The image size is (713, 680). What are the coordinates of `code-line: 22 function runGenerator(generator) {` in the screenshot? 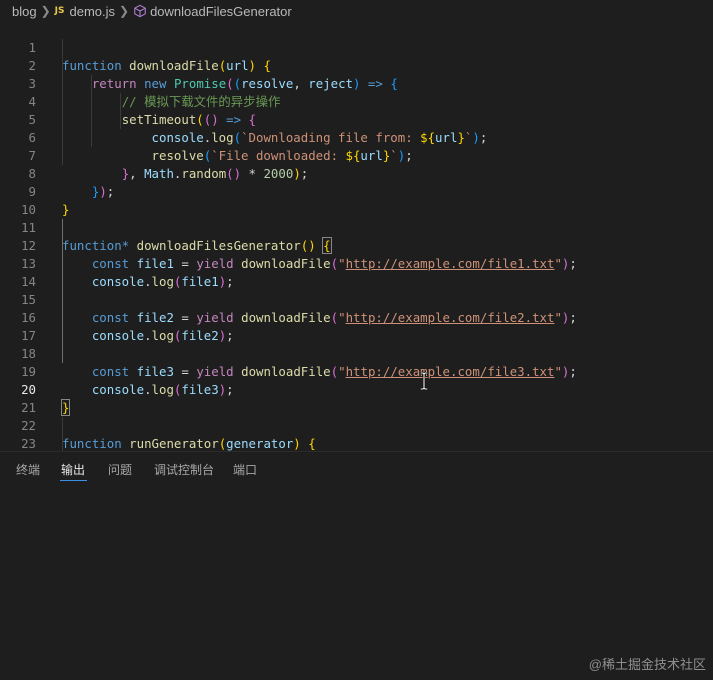 It's located at (356, 425).